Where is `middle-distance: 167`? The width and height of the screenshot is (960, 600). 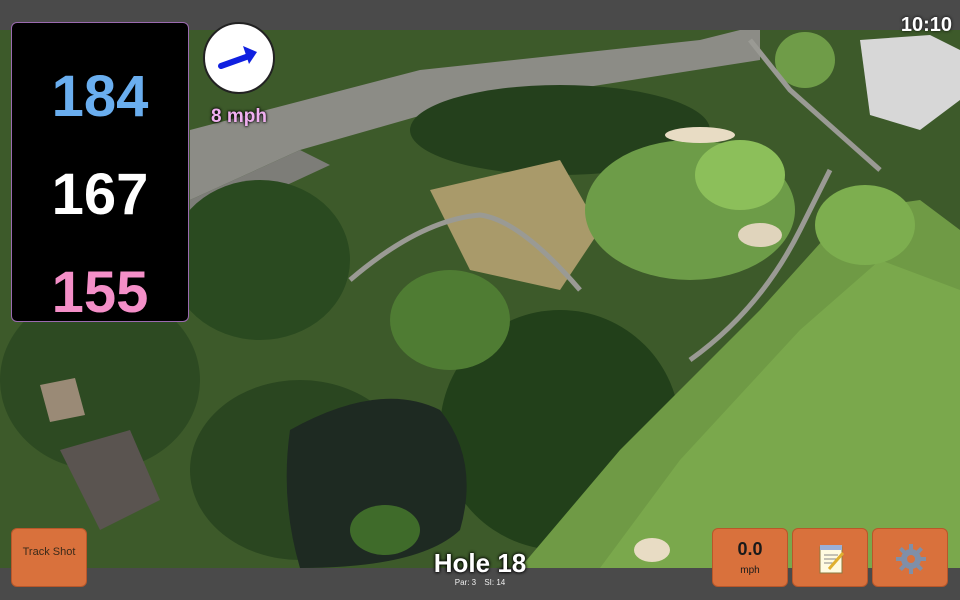 middle-distance: 167 is located at coordinates (100, 194).